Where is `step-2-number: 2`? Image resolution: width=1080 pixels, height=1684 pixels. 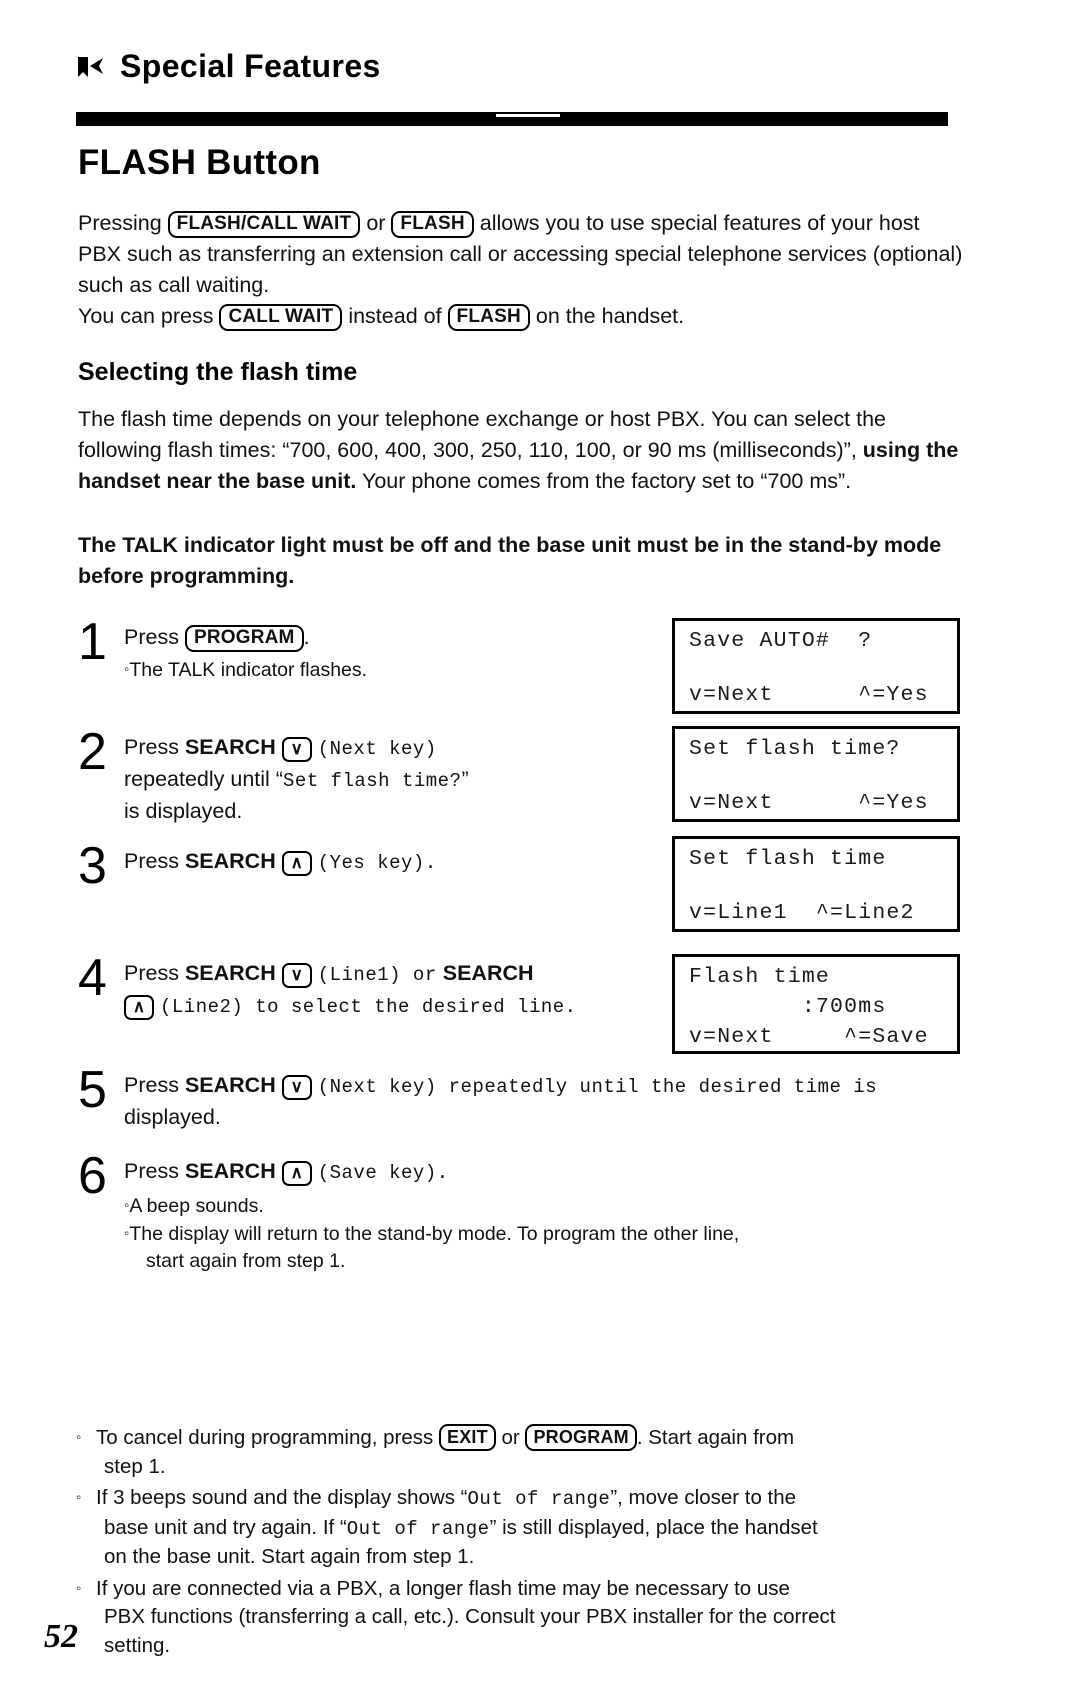
step-2-number: 2 is located at coordinates (92, 752).